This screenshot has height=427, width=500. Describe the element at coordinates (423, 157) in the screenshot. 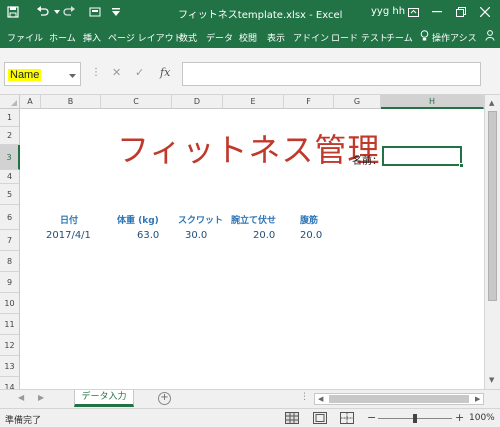

I see `active-cell-name-input` at that location.